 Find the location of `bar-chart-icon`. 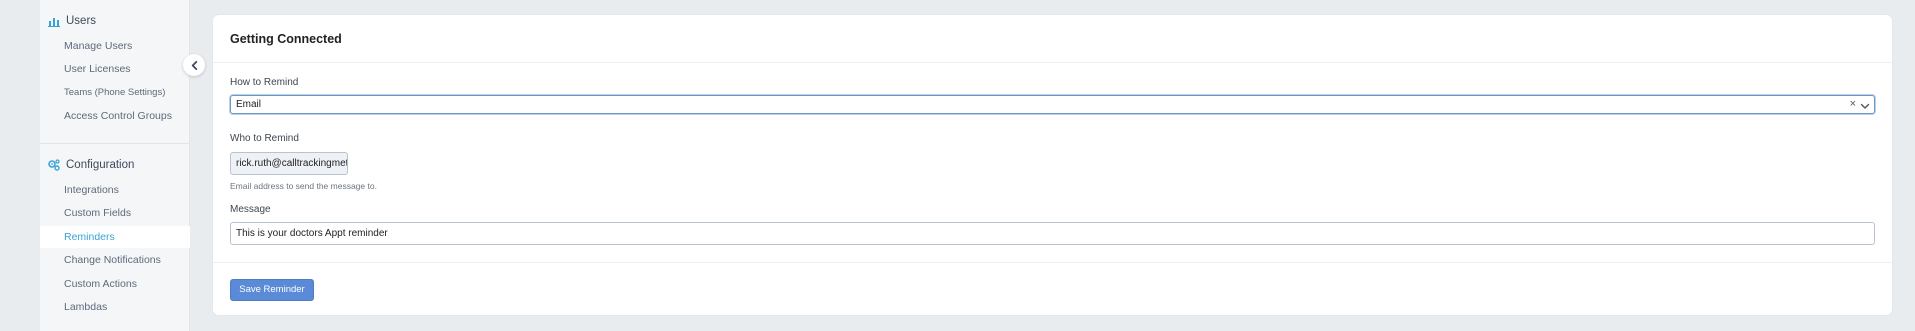

bar-chart-icon is located at coordinates (54, 21).